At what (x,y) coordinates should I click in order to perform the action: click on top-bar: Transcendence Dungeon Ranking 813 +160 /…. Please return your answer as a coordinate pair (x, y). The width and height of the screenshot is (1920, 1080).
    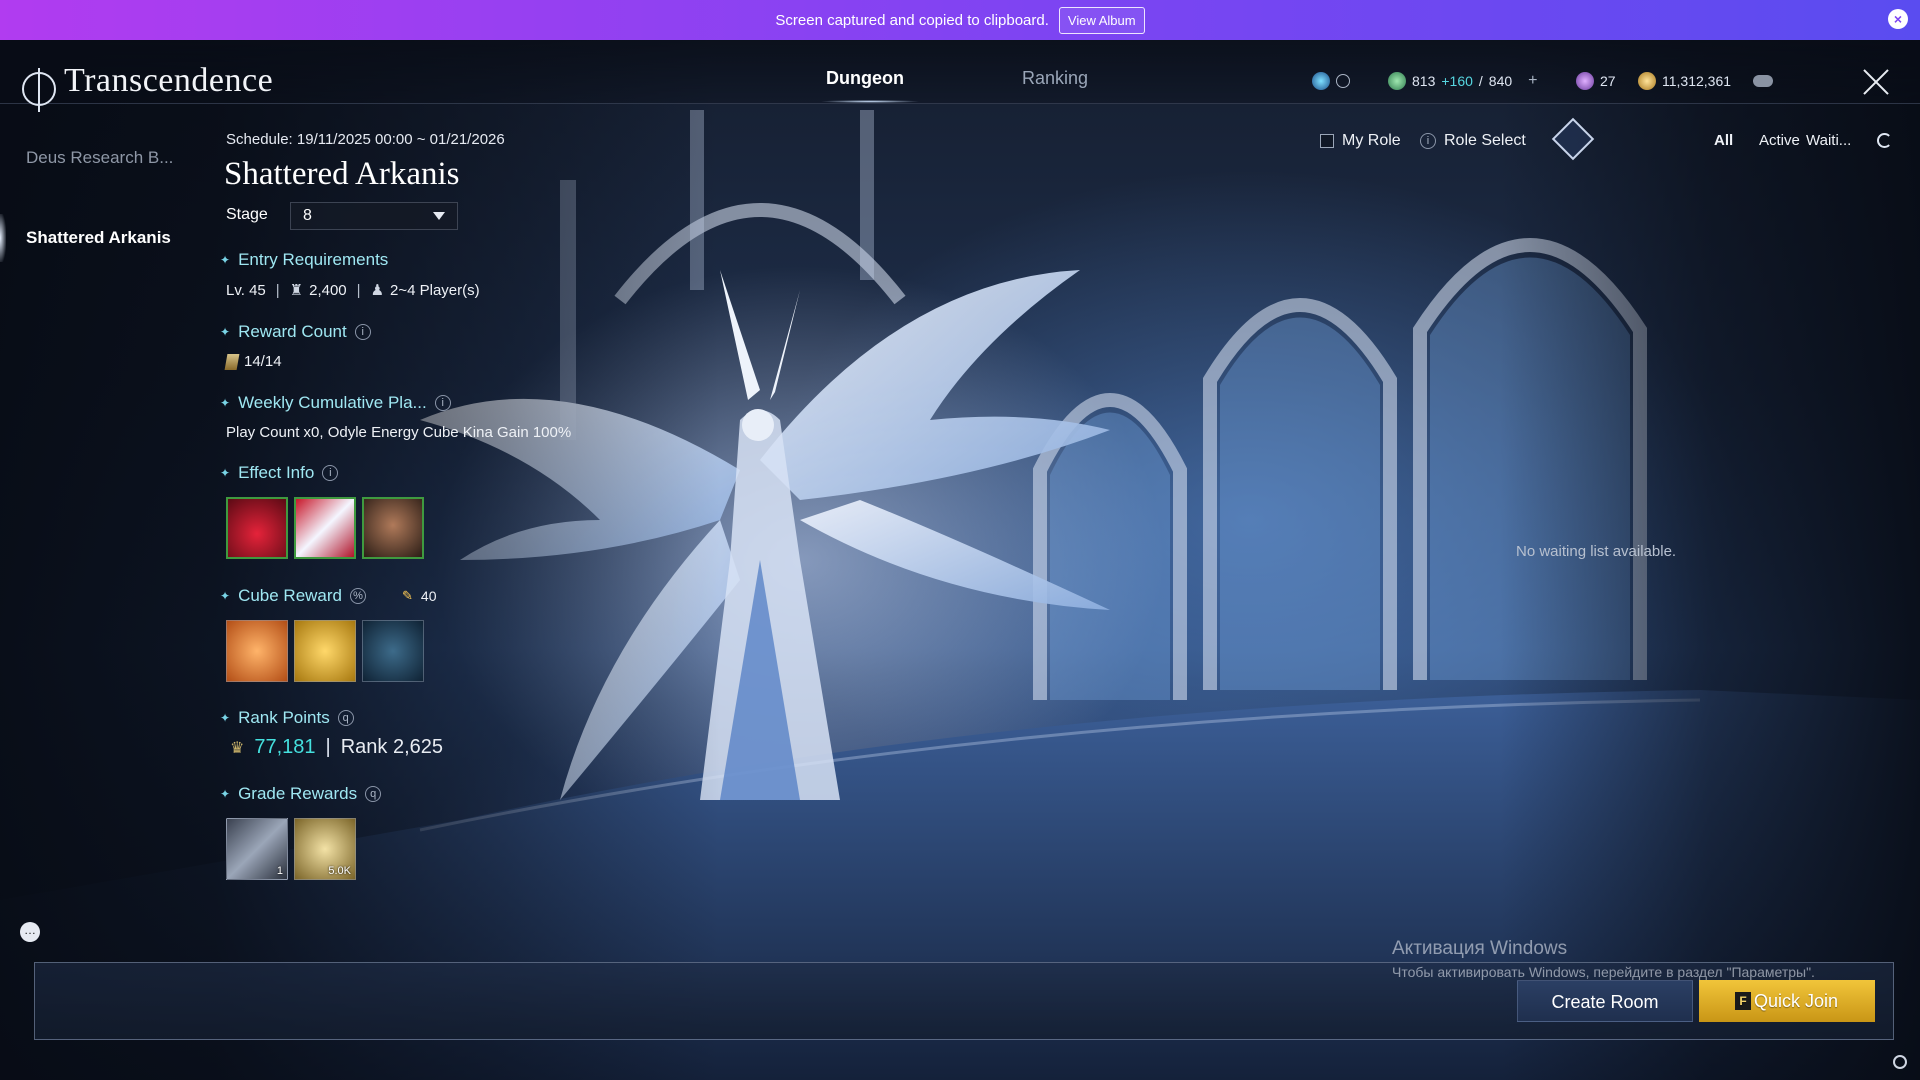
    Looking at the image, I should click on (960, 76).